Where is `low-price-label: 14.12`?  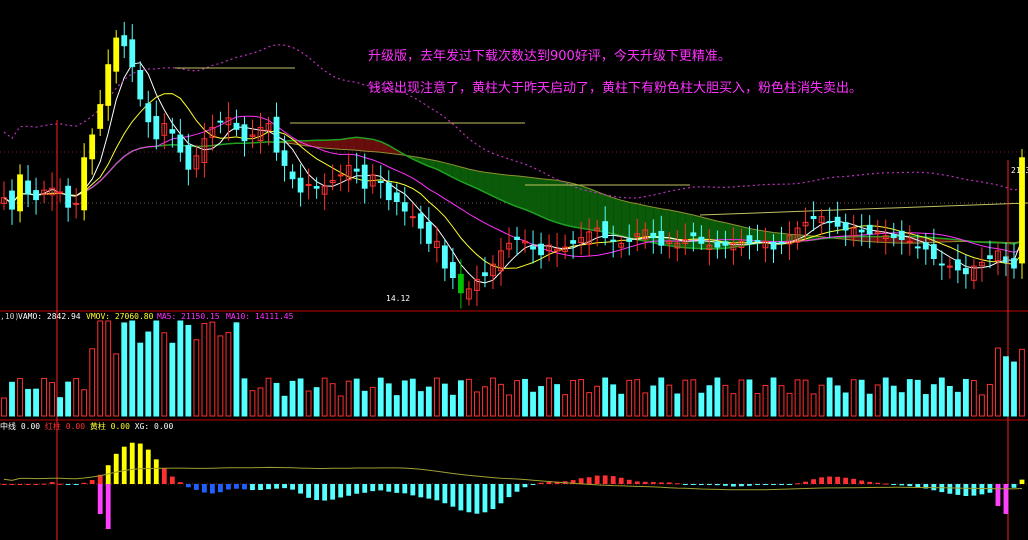
low-price-label: 14.12 is located at coordinates (398, 298).